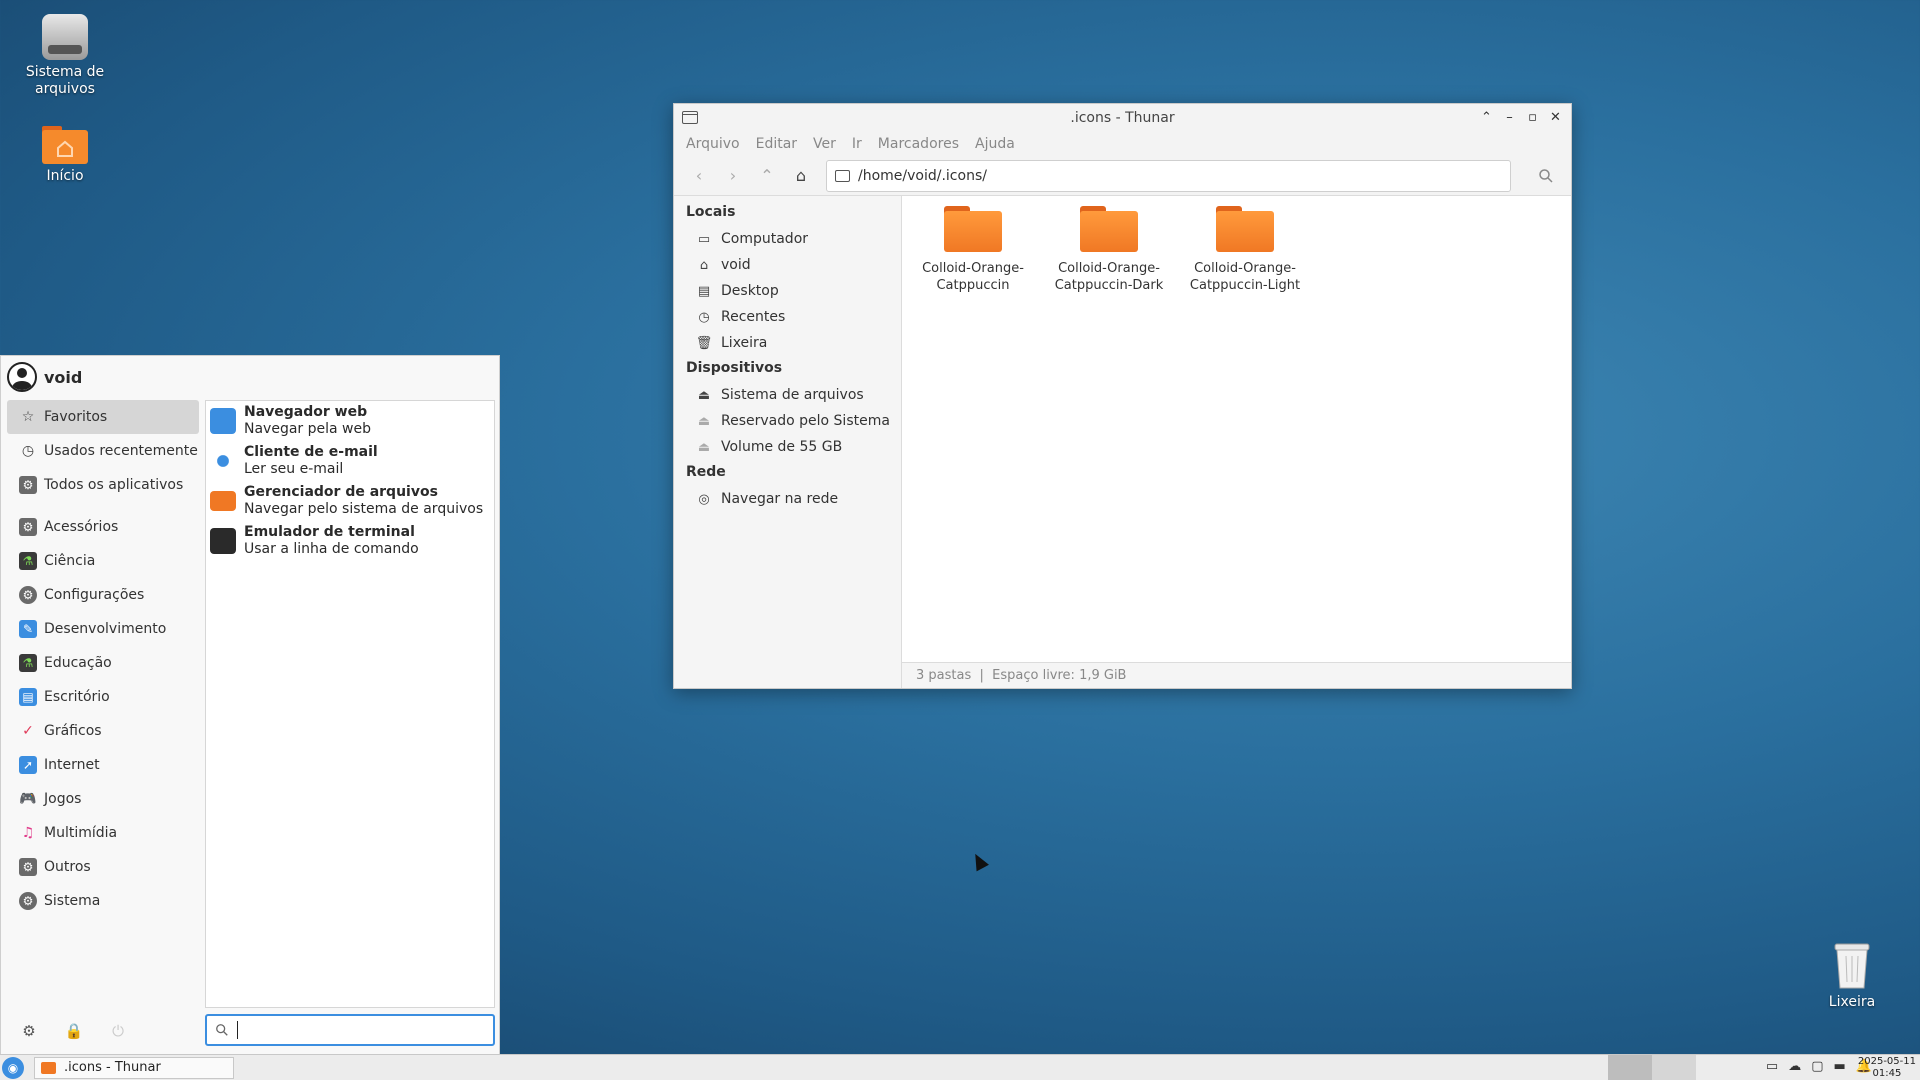 This screenshot has width=1920, height=1080. What do you see at coordinates (792, 395) in the screenshot?
I see `sidebar-item-label: Sistema de arquivos` at bounding box center [792, 395].